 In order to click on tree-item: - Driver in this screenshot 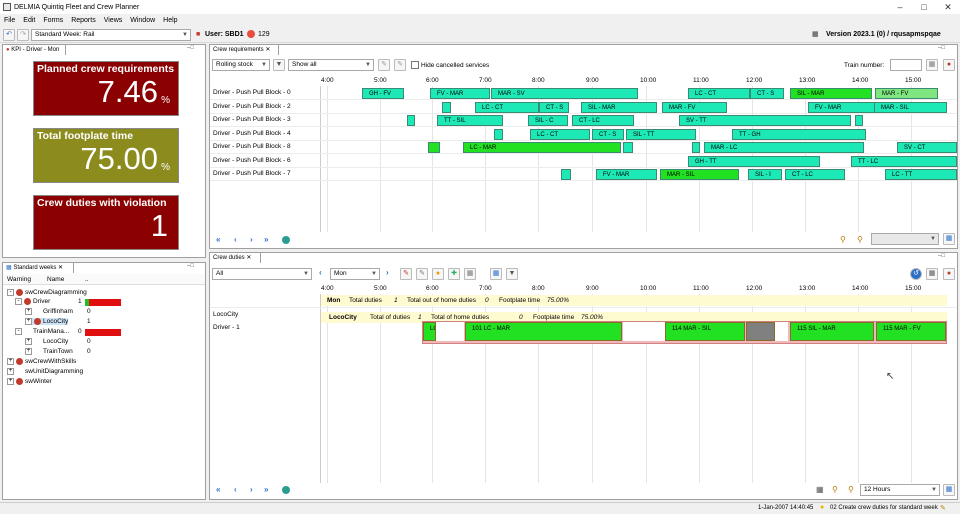, I will do `click(32, 301)`.